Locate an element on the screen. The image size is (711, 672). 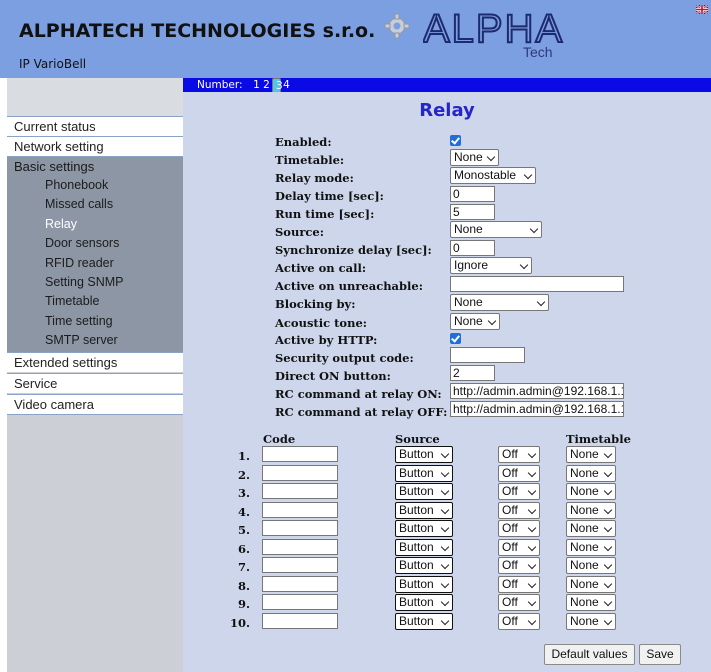
active-by-http-checkbox is located at coordinates (455, 338).